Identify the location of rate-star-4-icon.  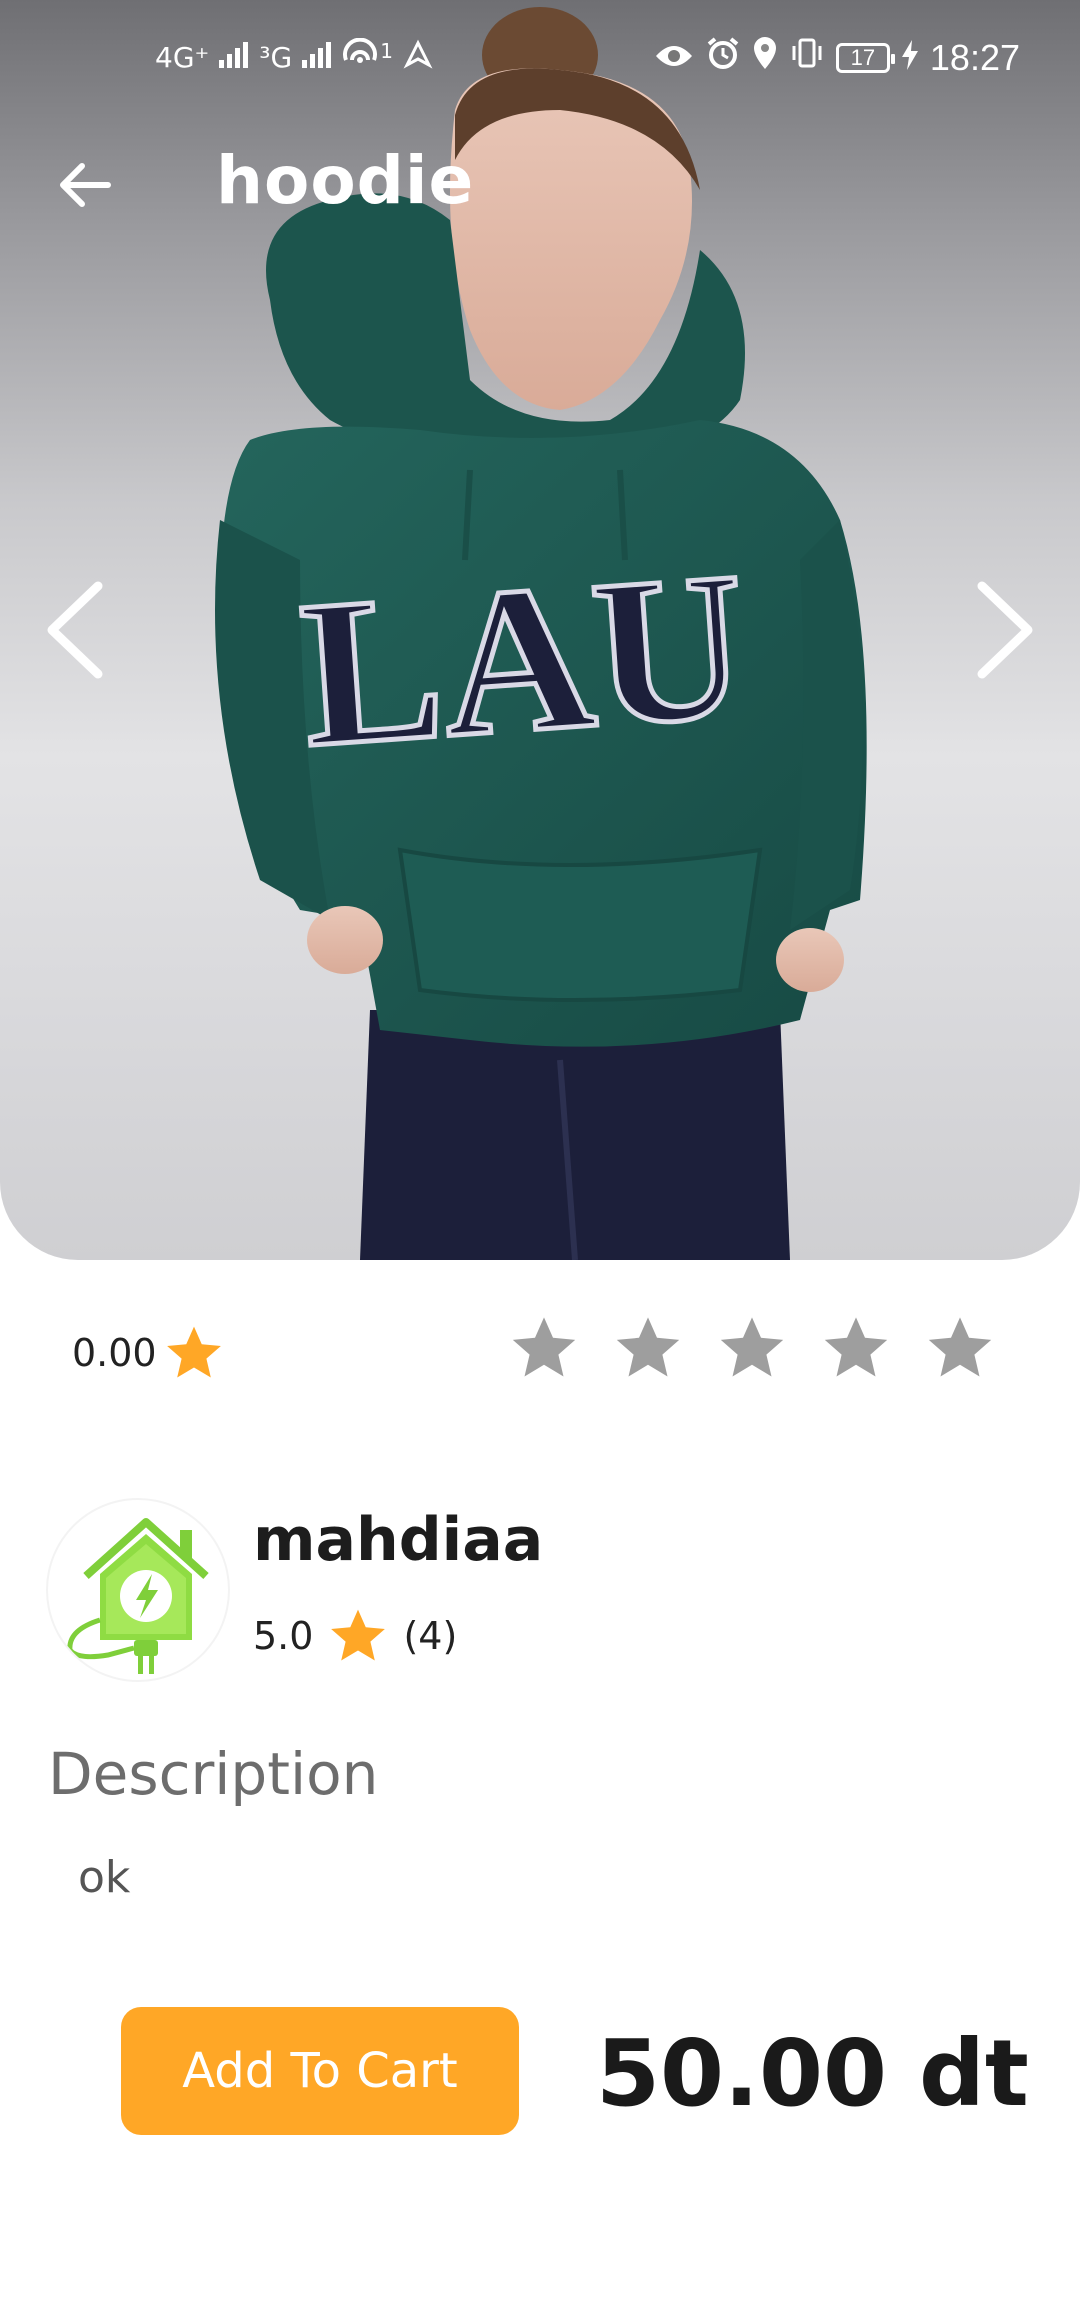
(856, 1348).